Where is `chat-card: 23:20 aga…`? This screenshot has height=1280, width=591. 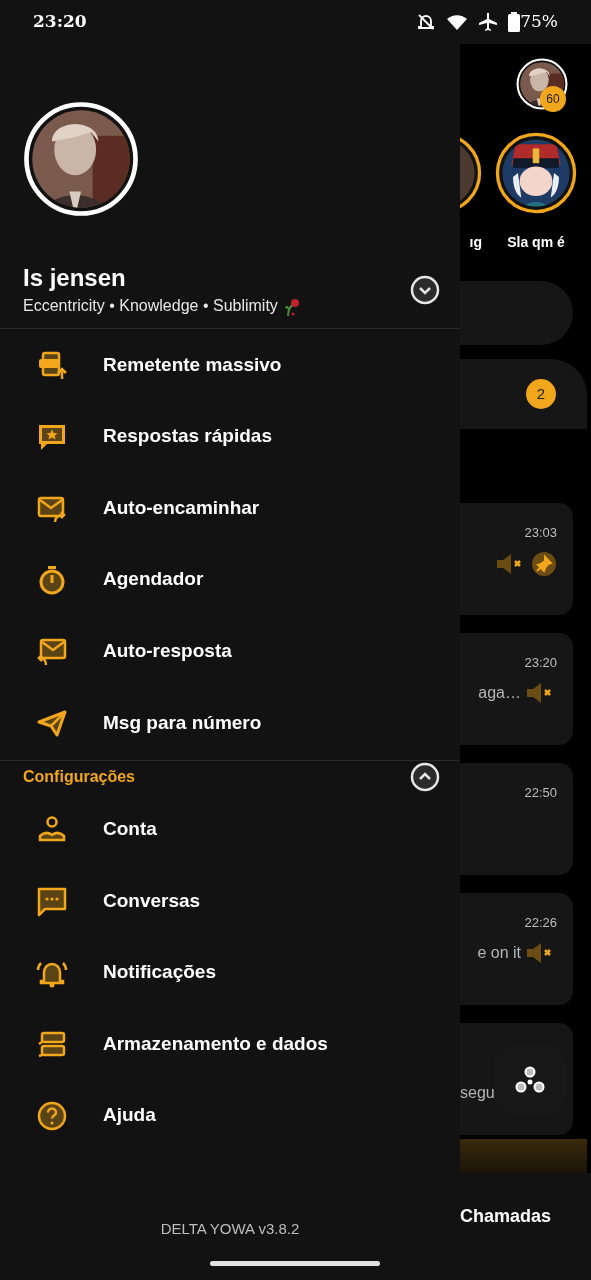 chat-card: 23:20 aga… is located at coordinates (516, 689).